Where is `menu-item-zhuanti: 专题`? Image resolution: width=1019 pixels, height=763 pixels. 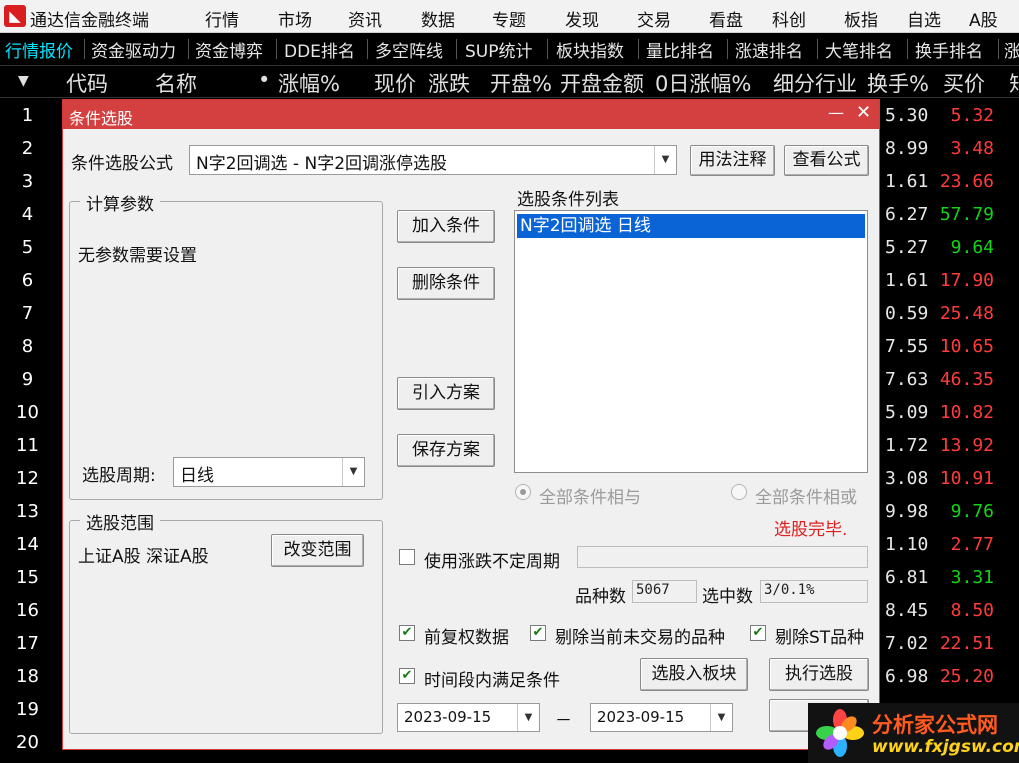 menu-item-zhuanti: 专题 is located at coordinates (509, 18).